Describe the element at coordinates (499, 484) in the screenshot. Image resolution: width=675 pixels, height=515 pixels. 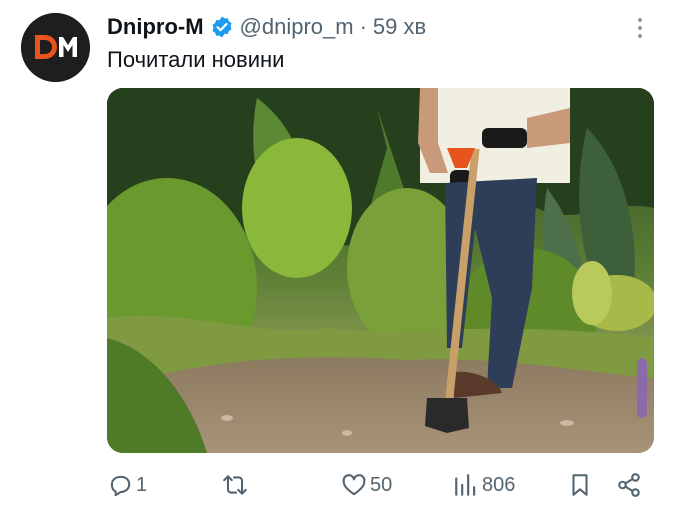
I see `views-count: 806` at that location.